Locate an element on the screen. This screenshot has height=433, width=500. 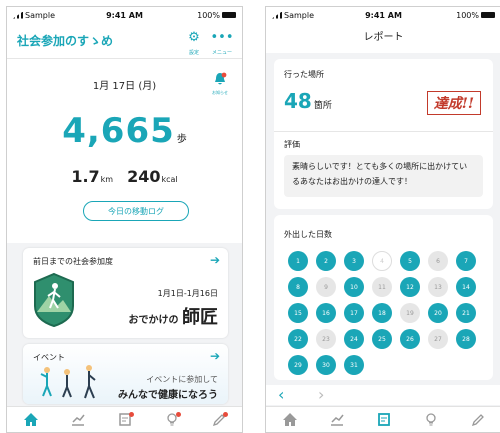
home-icon is located at coordinates (289, 419).